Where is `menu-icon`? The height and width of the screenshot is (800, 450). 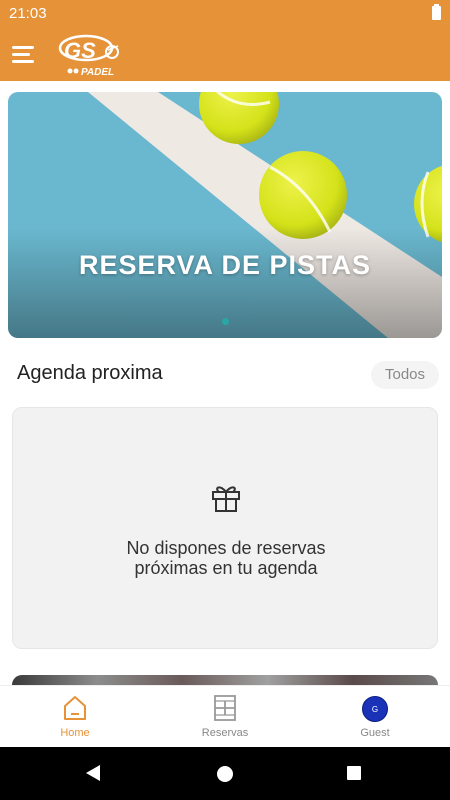 menu-icon is located at coordinates (24, 54).